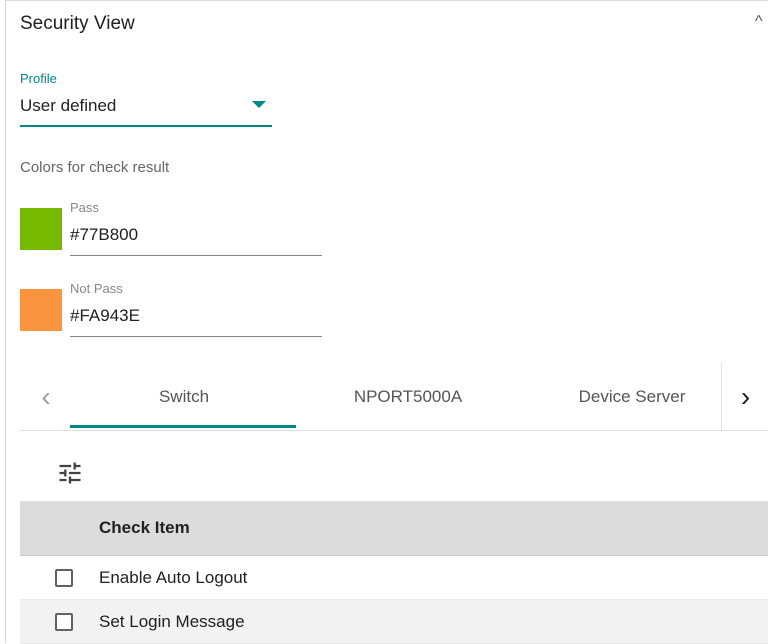 The width and height of the screenshot is (768, 644). Describe the element at coordinates (41, 310) in the screenshot. I see `not-pass-color-swatch` at that location.